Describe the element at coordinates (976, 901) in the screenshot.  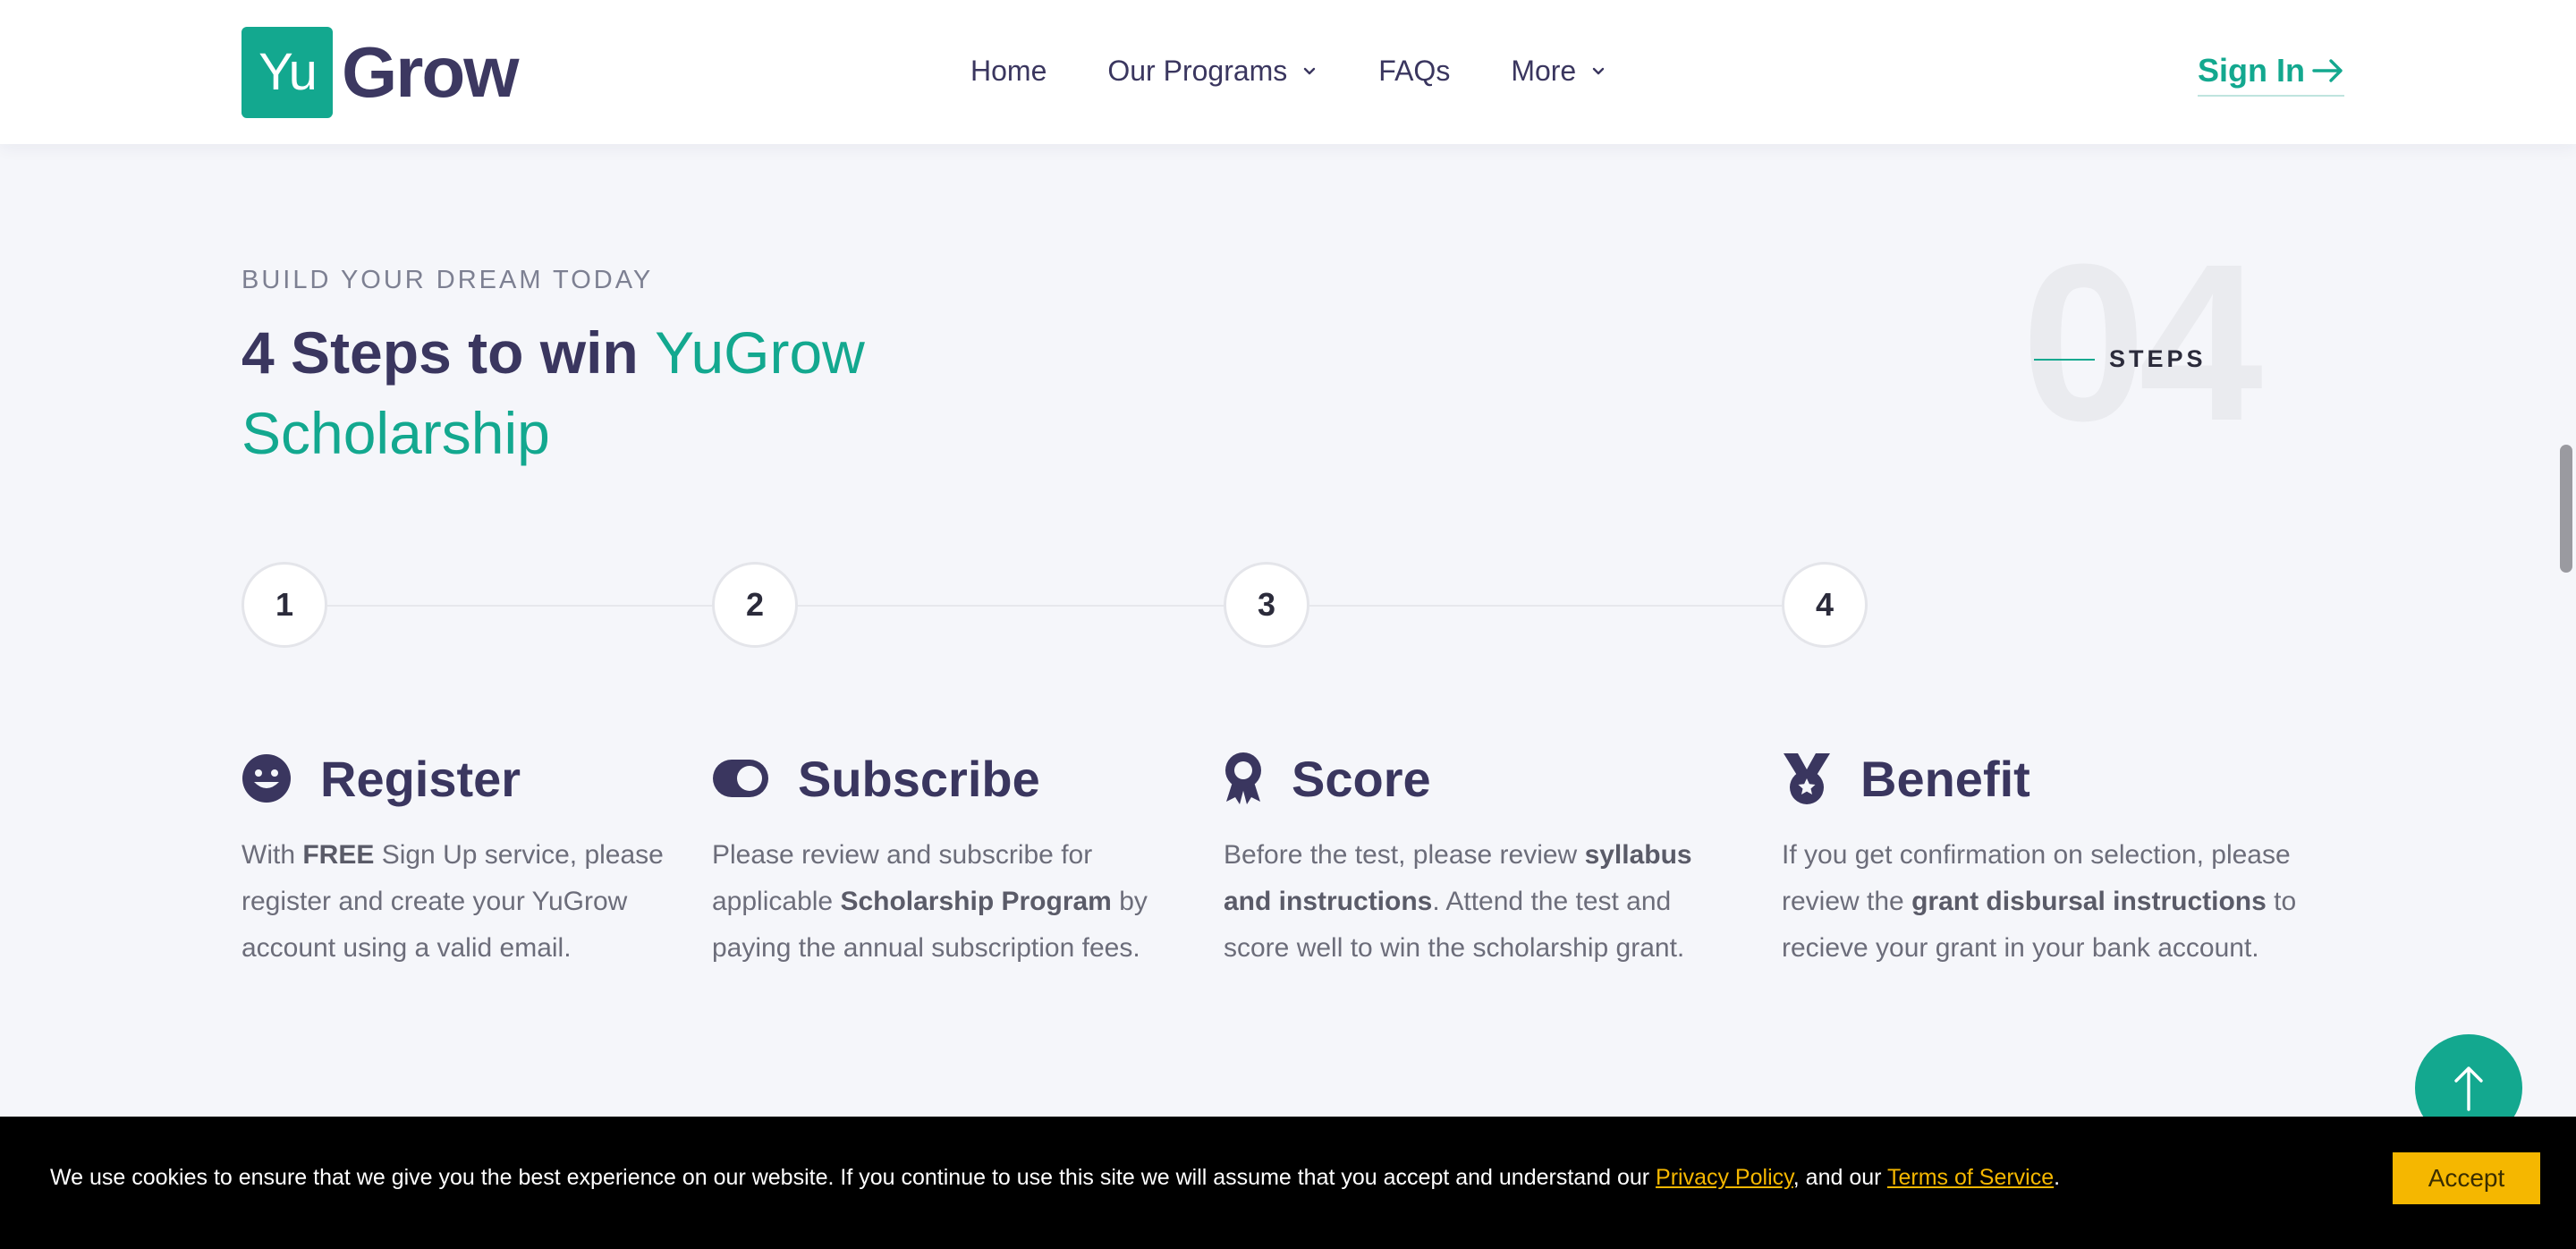
I see `step-desc-bold: Scholarship Program` at that location.